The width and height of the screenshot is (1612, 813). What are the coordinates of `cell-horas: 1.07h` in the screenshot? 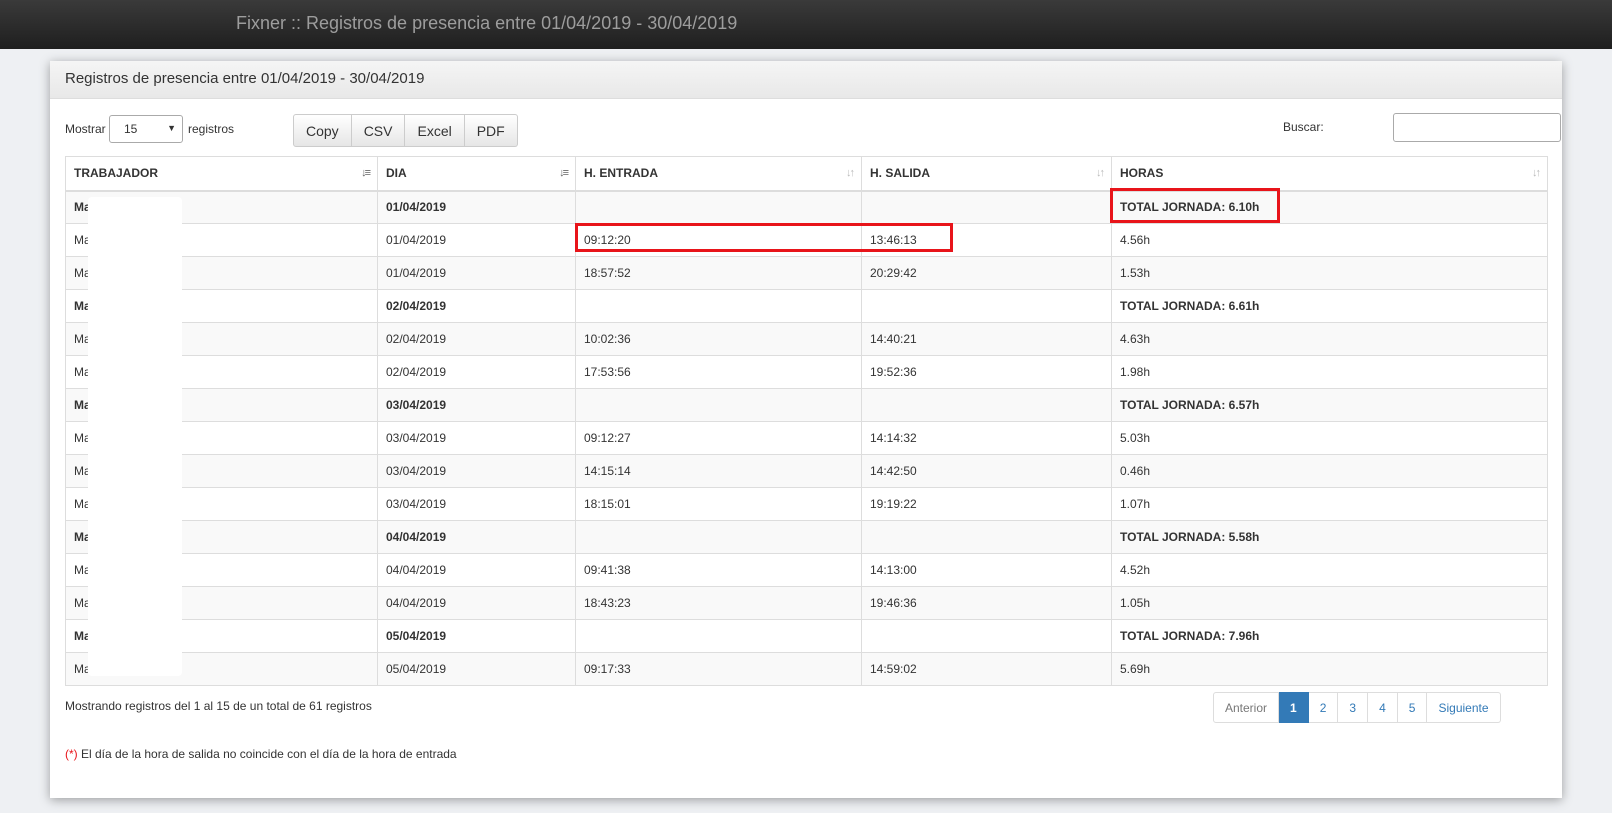 It's located at (1329, 504).